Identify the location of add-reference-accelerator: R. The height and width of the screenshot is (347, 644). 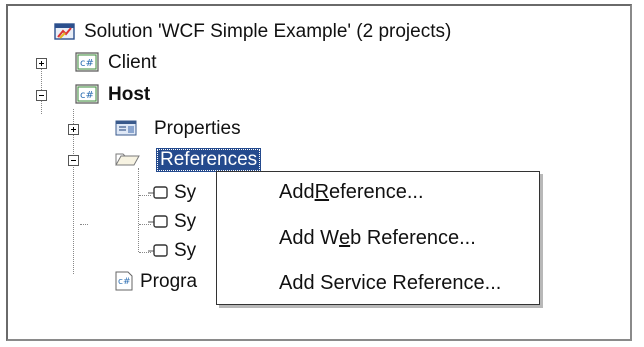
(322, 191).